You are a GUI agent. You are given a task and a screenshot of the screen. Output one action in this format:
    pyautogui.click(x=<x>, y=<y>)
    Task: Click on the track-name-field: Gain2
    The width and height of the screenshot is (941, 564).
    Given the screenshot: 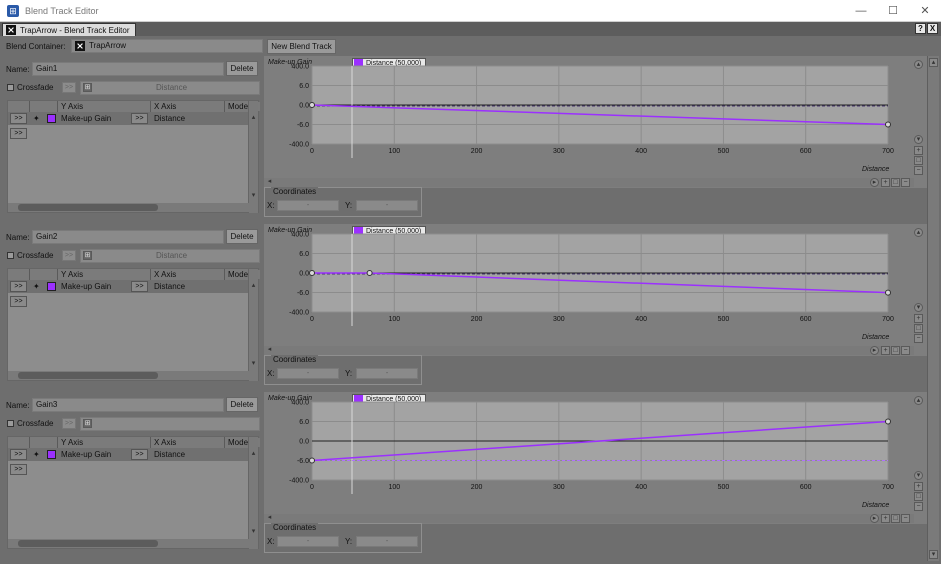 What is the action you would take?
    pyautogui.click(x=128, y=237)
    